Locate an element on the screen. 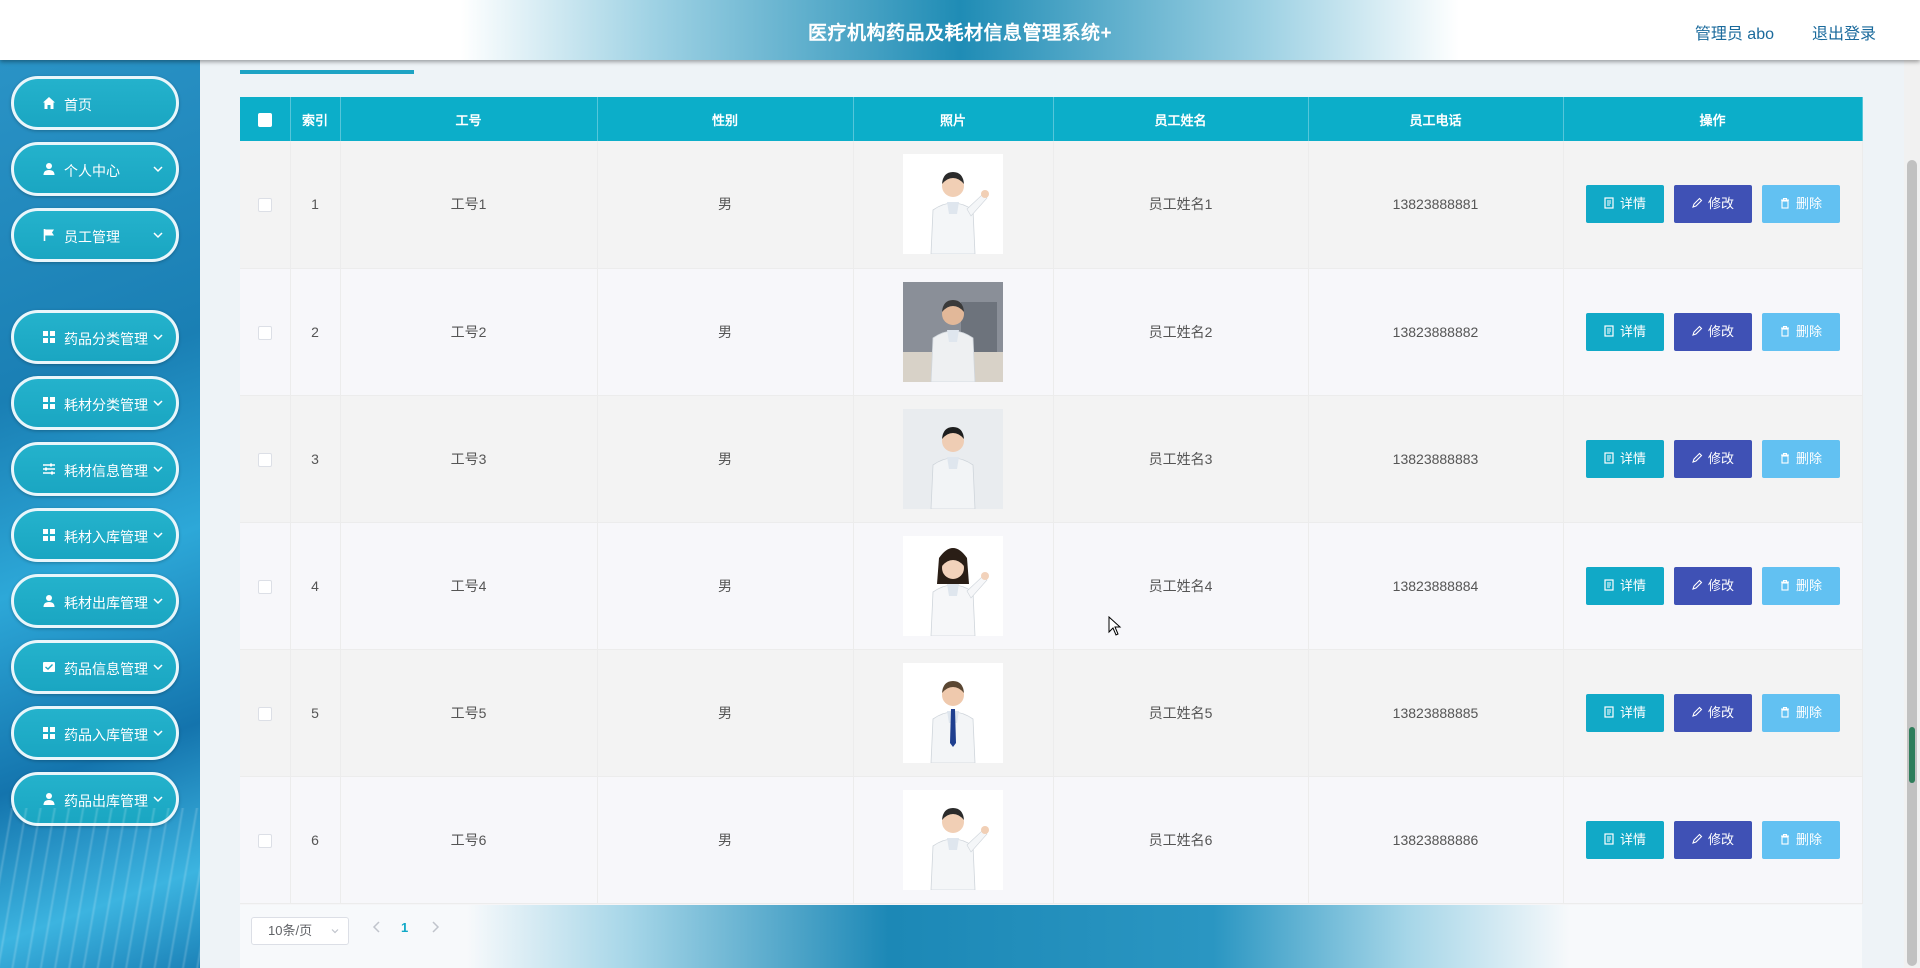 The width and height of the screenshot is (1920, 968). page-size-select: 10条/页 is located at coordinates (300, 931).